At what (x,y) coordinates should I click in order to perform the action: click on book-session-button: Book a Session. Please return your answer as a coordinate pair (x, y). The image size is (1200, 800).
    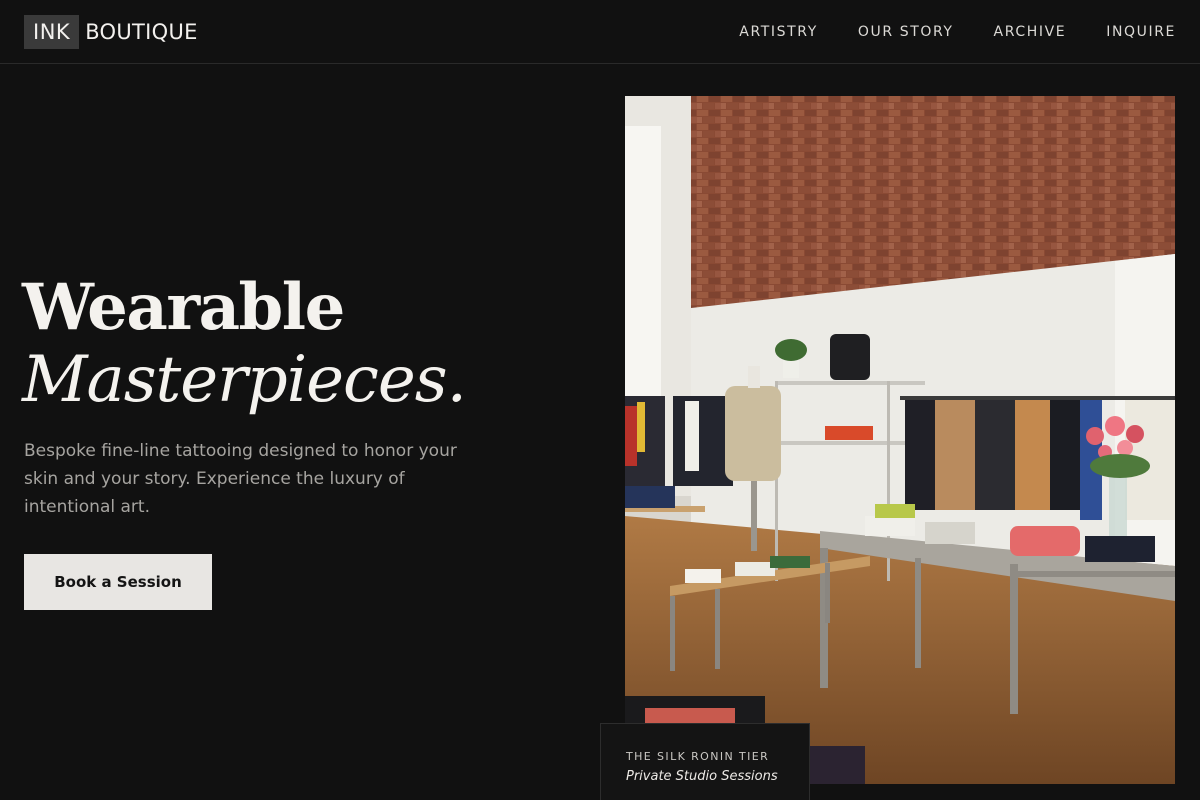
    Looking at the image, I should click on (118, 582).